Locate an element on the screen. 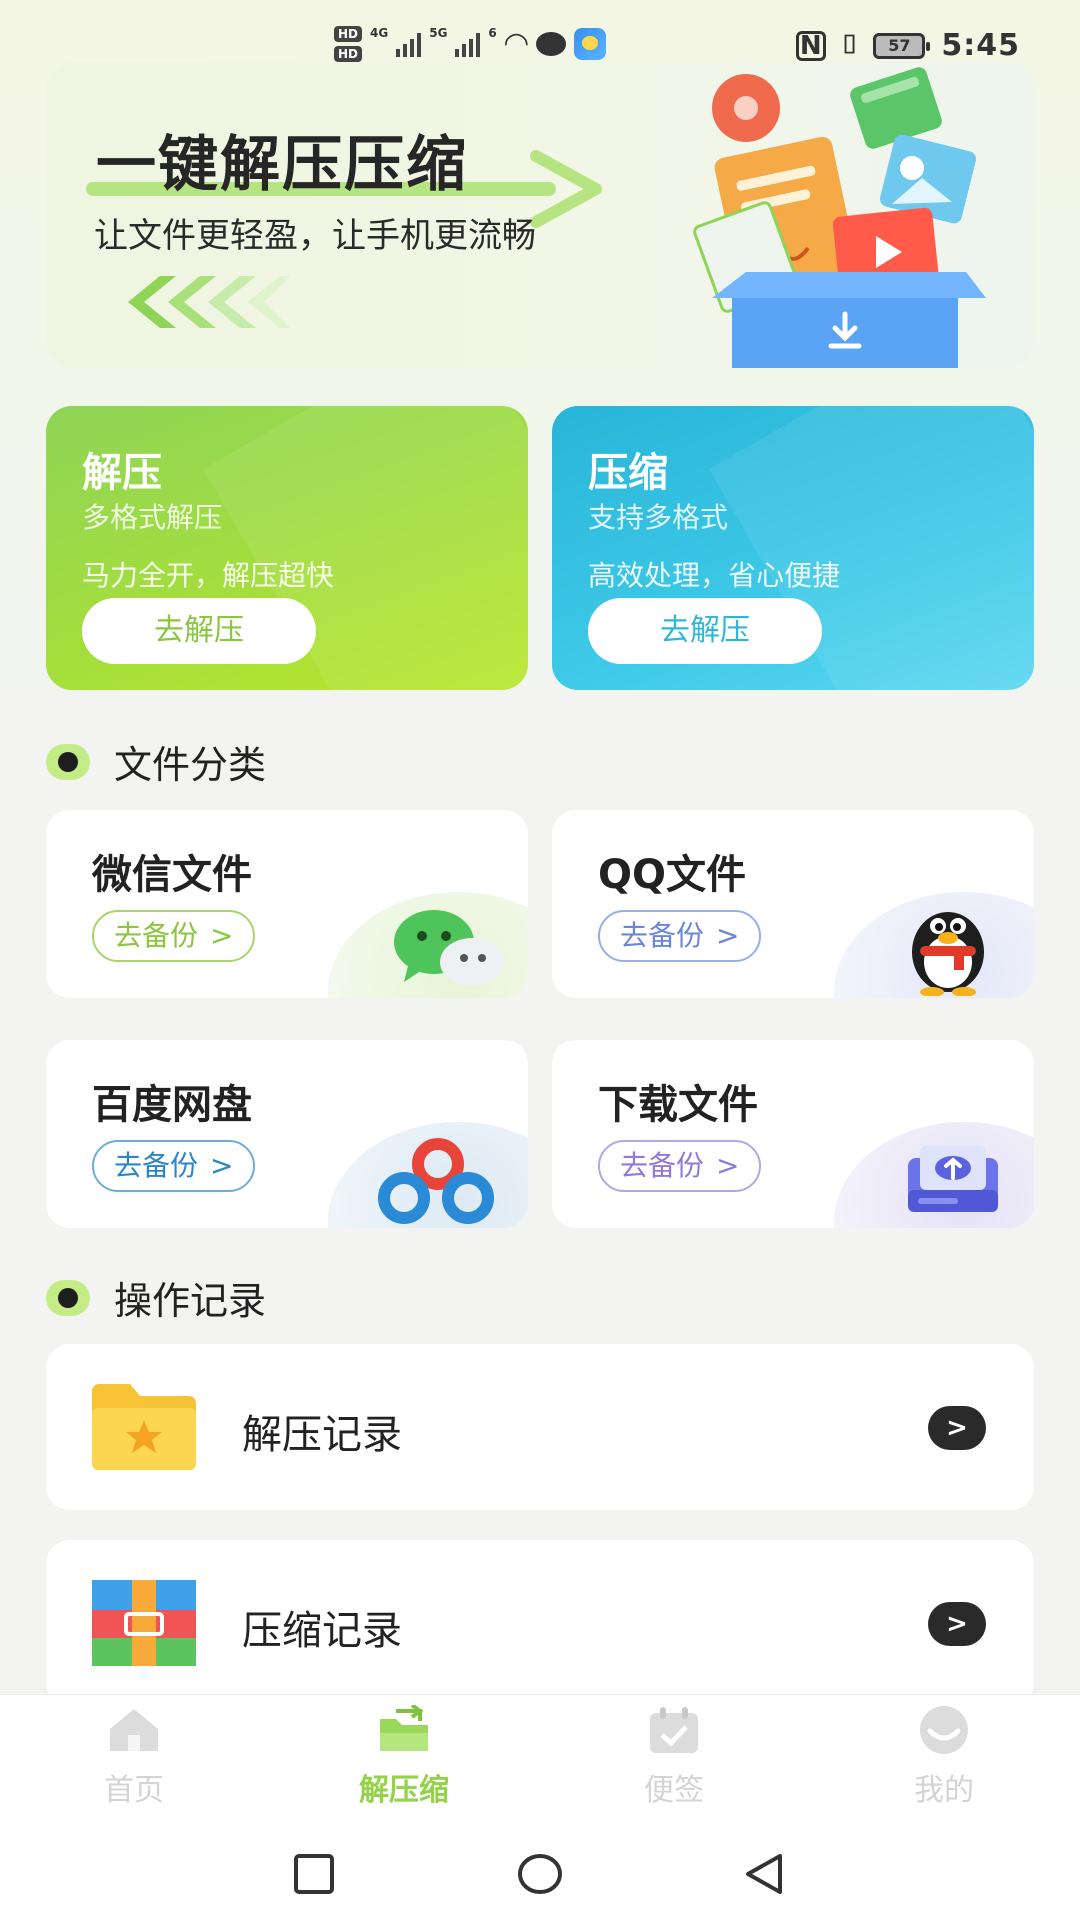 The height and width of the screenshot is (1920, 1080). unzip-card-subtitle: 多格式解压 is located at coordinates (152, 517).